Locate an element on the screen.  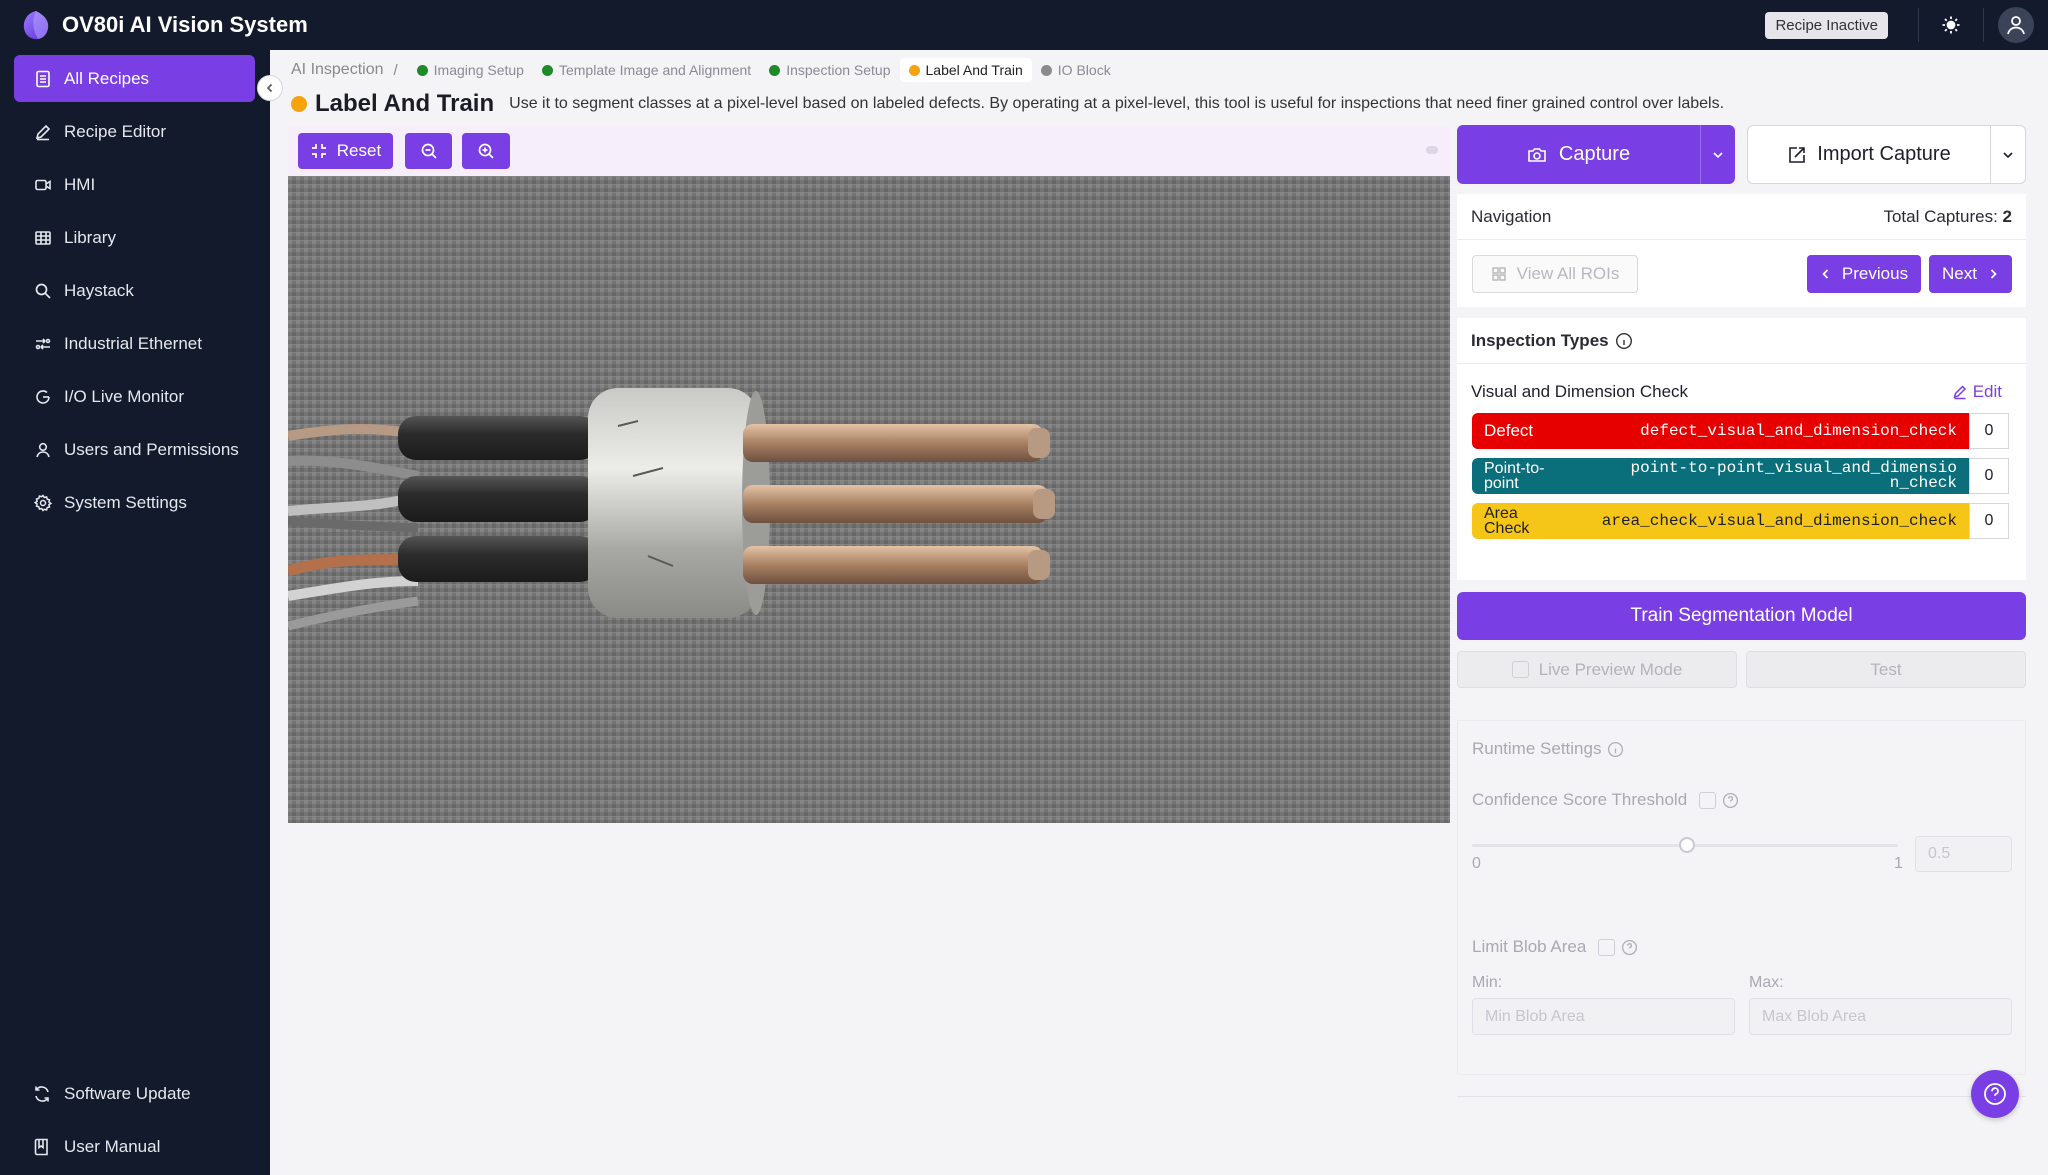
breadcrumb-step-label-and-train: Label And Train is located at coordinates (965, 70).